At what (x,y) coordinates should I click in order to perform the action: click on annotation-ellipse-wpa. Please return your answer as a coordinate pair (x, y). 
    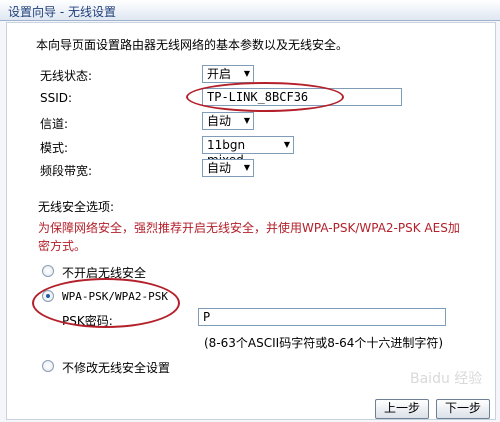
    Looking at the image, I should click on (106, 303).